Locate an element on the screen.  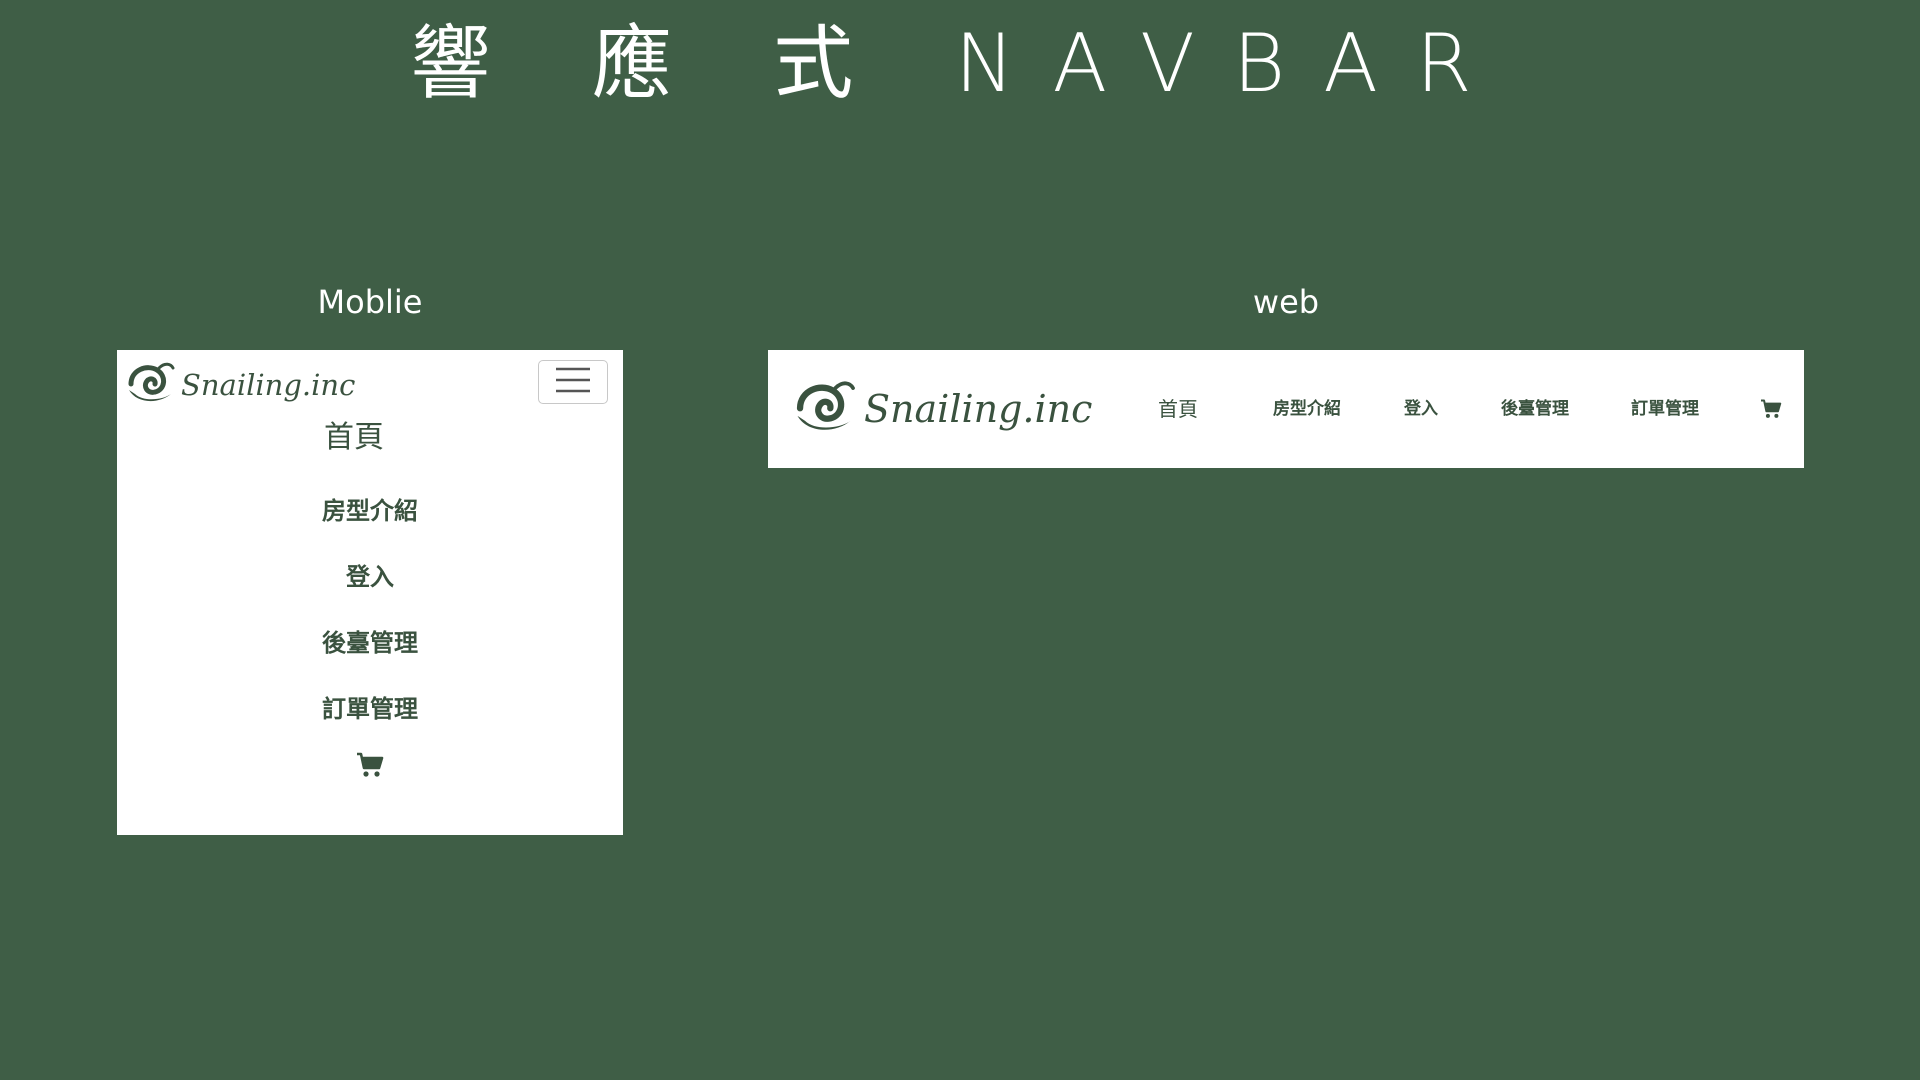
brand-logo-link: Snailing.inc is located at coordinates (240, 385).